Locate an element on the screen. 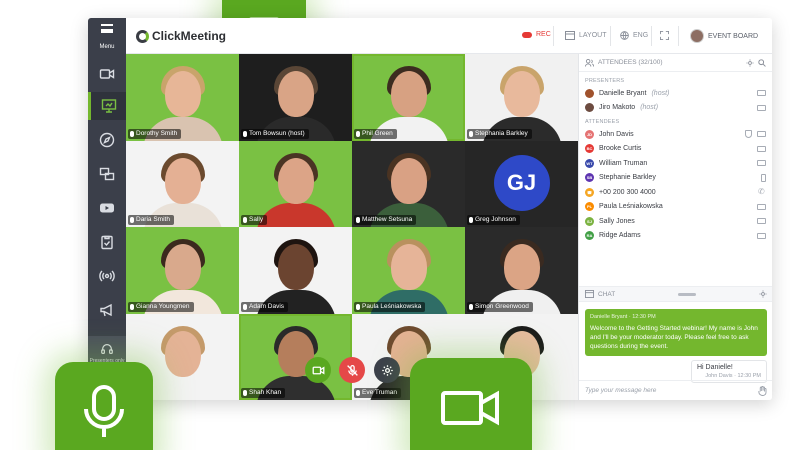 This screenshot has height=450, width=800. gear-icon is located at coordinates (387, 370).